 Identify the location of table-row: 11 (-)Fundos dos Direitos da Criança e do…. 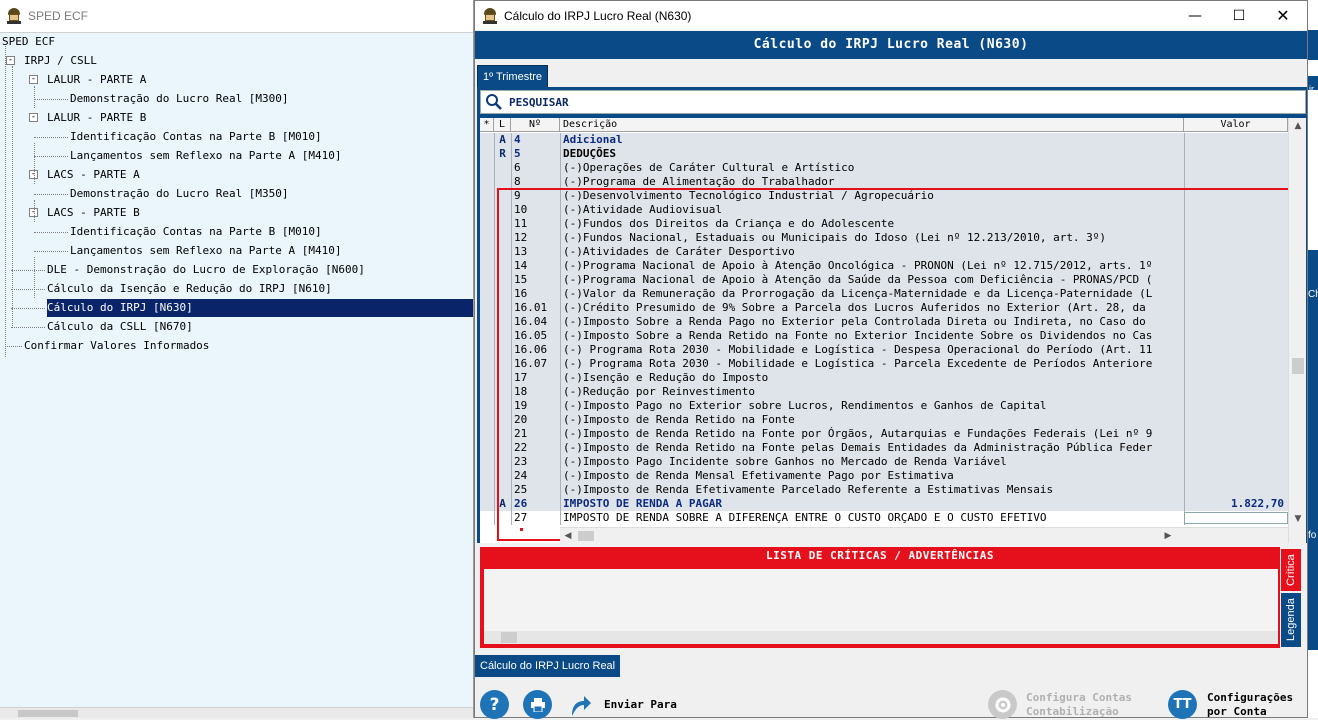
(884, 224).